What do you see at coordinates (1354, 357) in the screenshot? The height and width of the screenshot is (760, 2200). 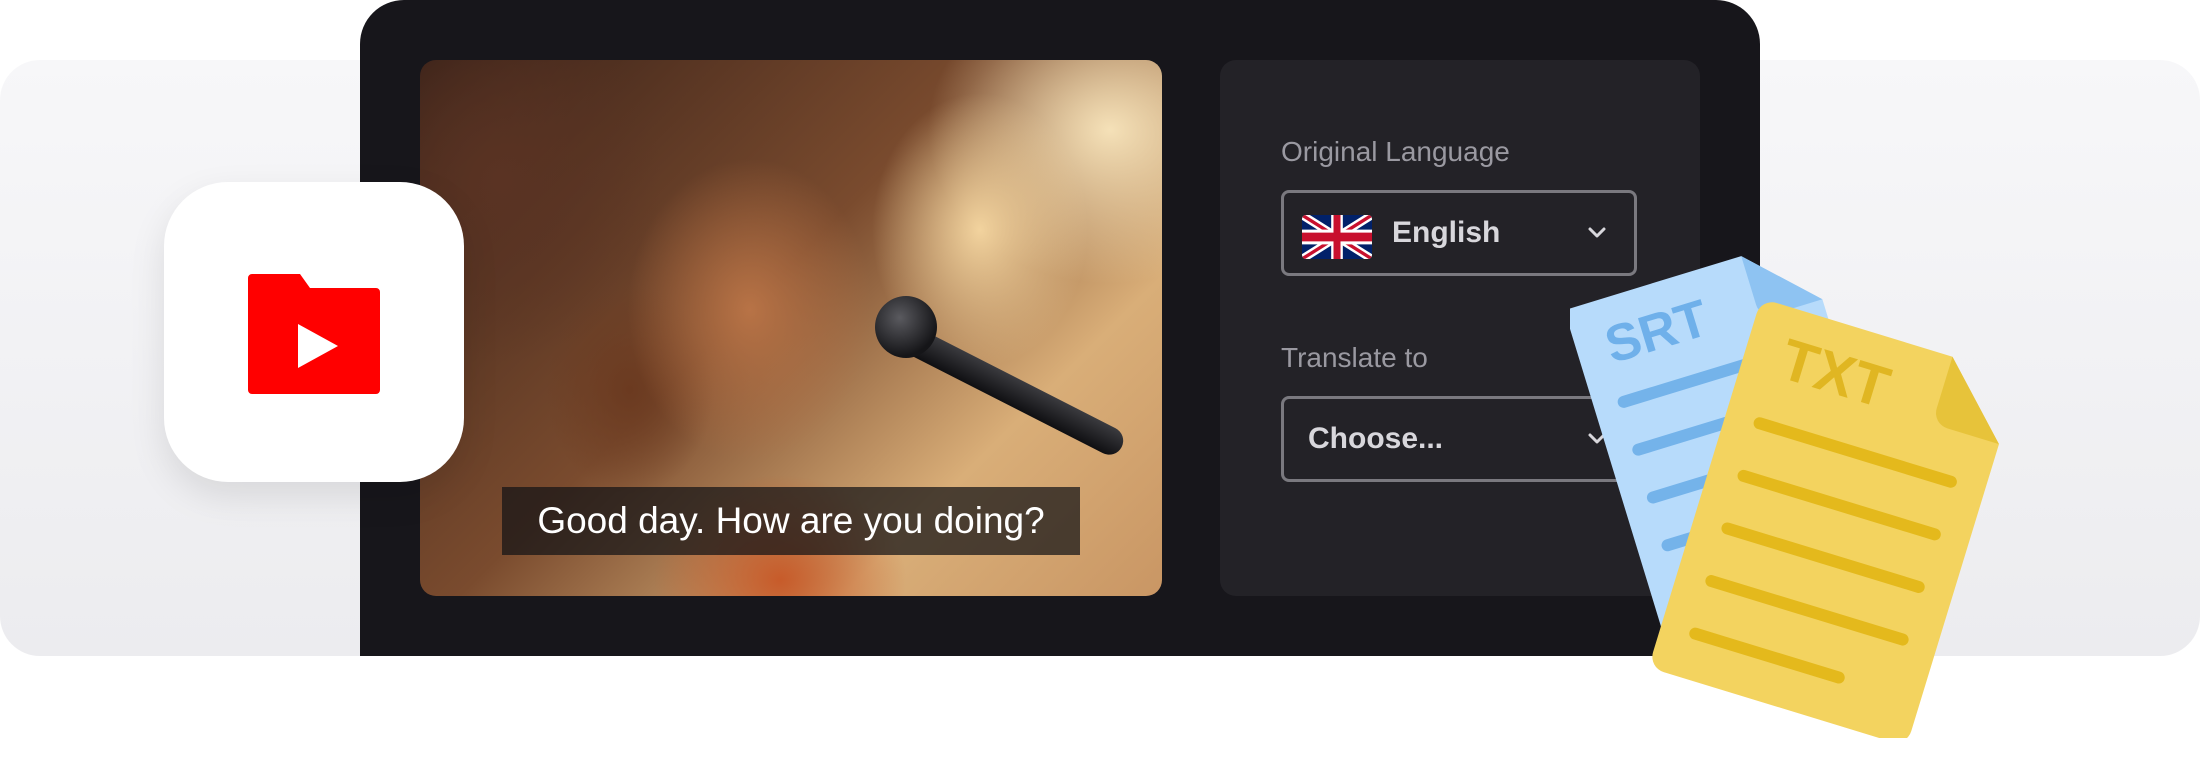 I see `translate-to-label: Translate to` at bounding box center [1354, 357].